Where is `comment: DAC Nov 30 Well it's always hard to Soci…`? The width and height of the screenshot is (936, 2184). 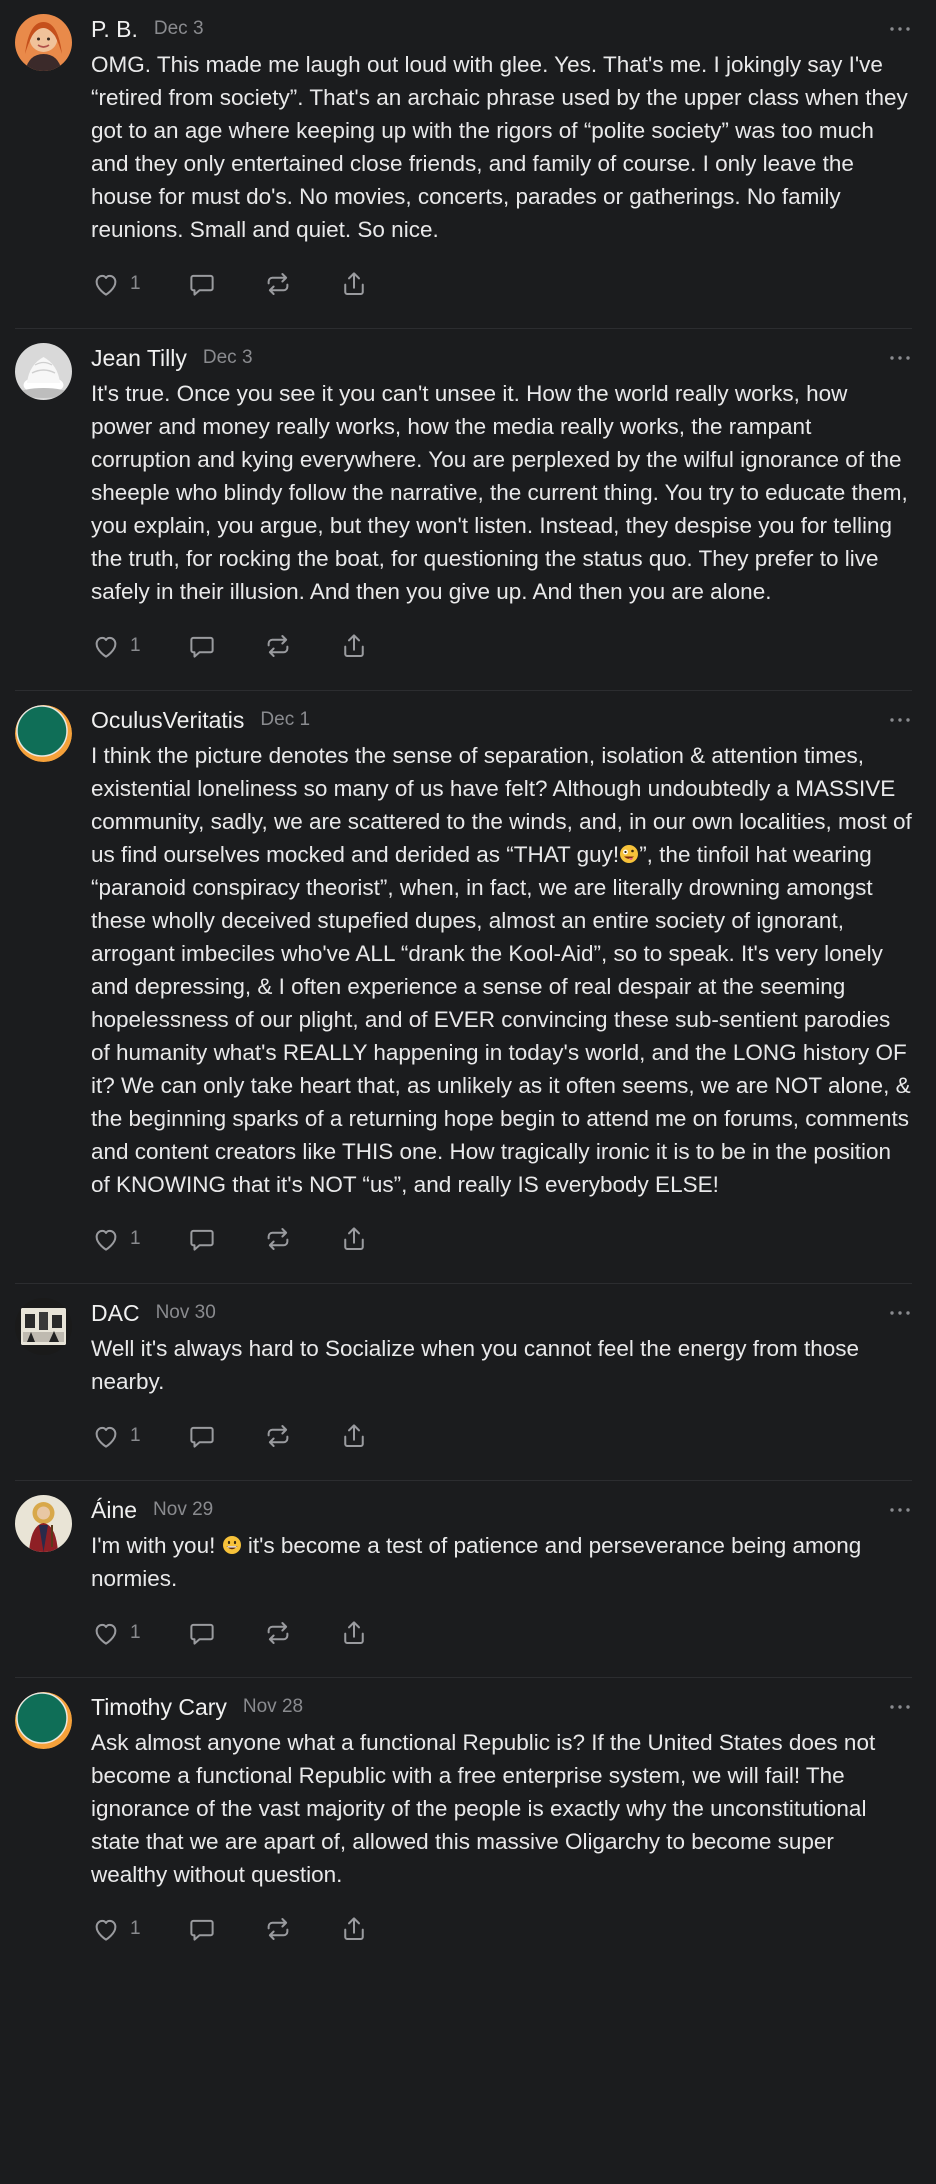 comment: DAC Nov 30 Well it's always hard to Soci… is located at coordinates (463, 1382).